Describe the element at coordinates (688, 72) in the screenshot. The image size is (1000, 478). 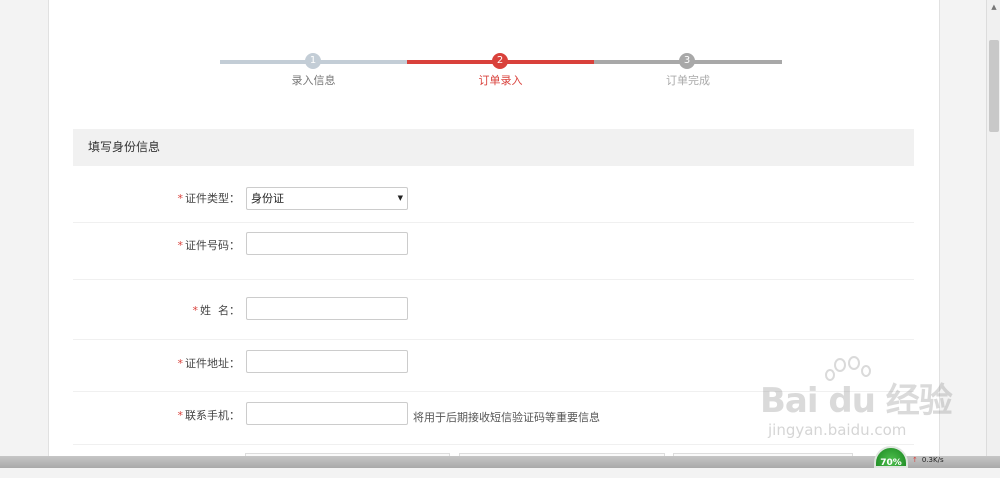
I see `step-3: 3 订单完成` at that location.